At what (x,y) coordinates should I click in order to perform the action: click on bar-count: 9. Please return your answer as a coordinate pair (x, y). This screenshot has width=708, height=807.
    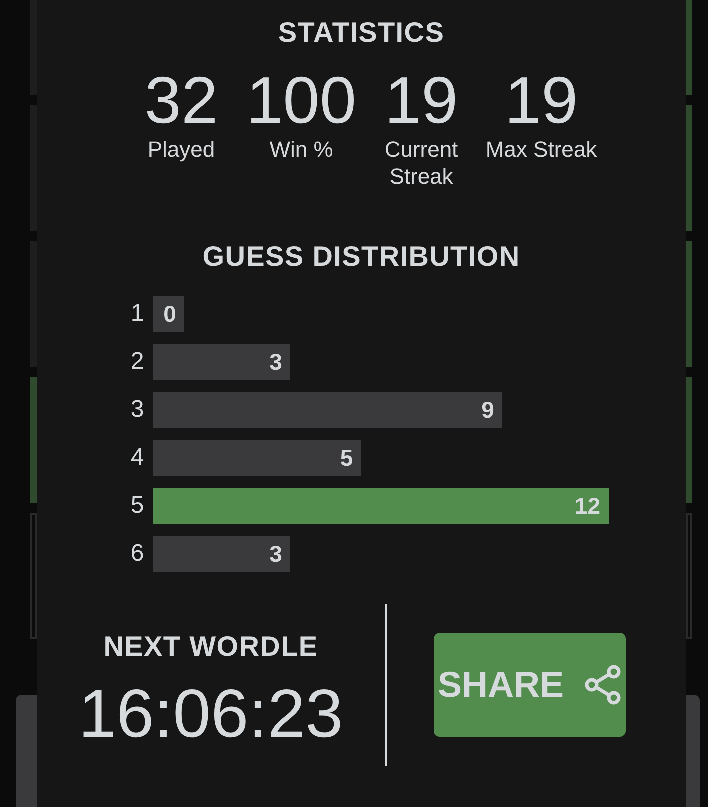
    Looking at the image, I should click on (488, 410).